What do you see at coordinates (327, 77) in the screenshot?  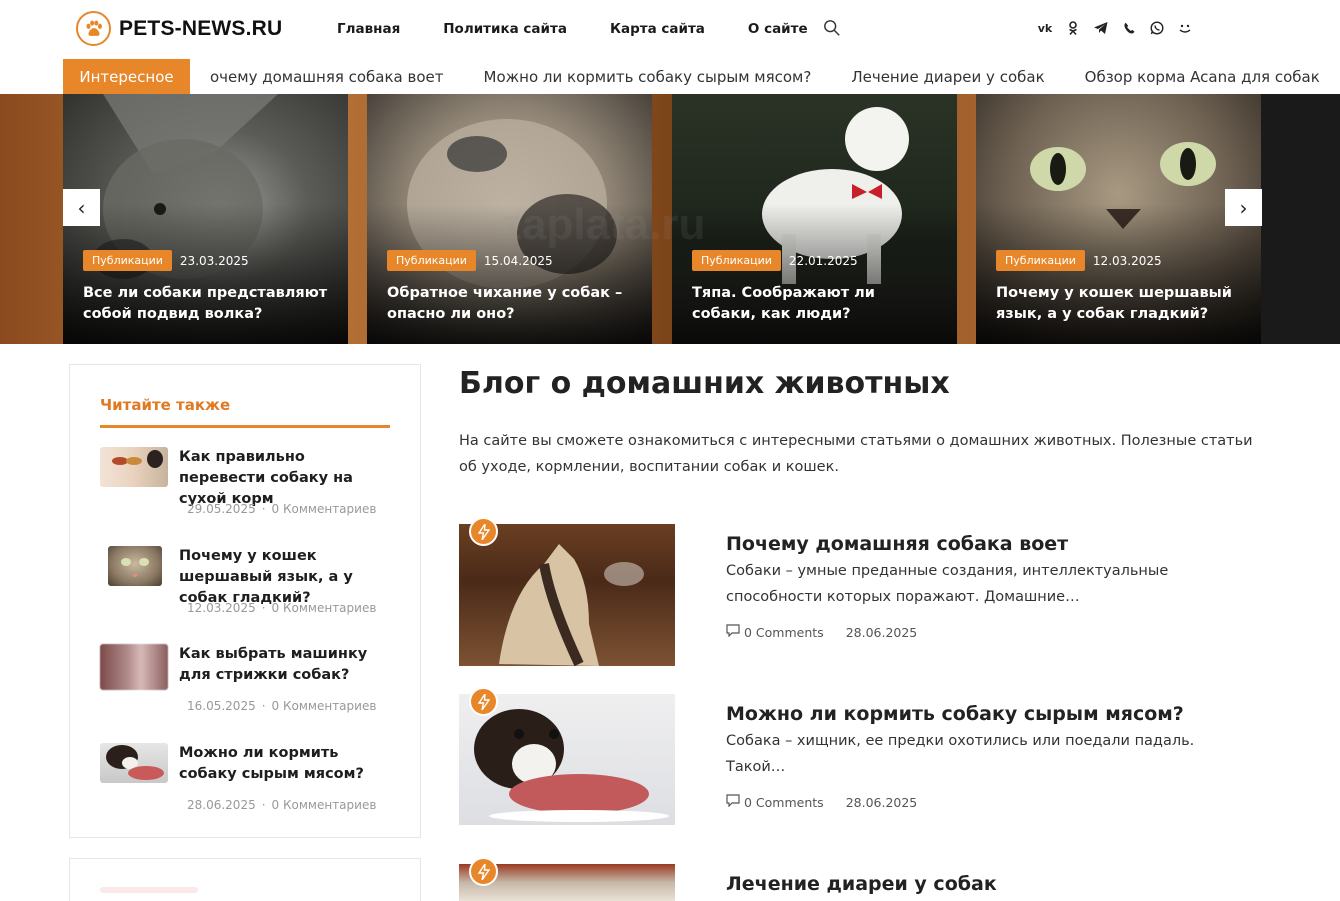 I see `ticker-item: очему домашняя собака воет` at bounding box center [327, 77].